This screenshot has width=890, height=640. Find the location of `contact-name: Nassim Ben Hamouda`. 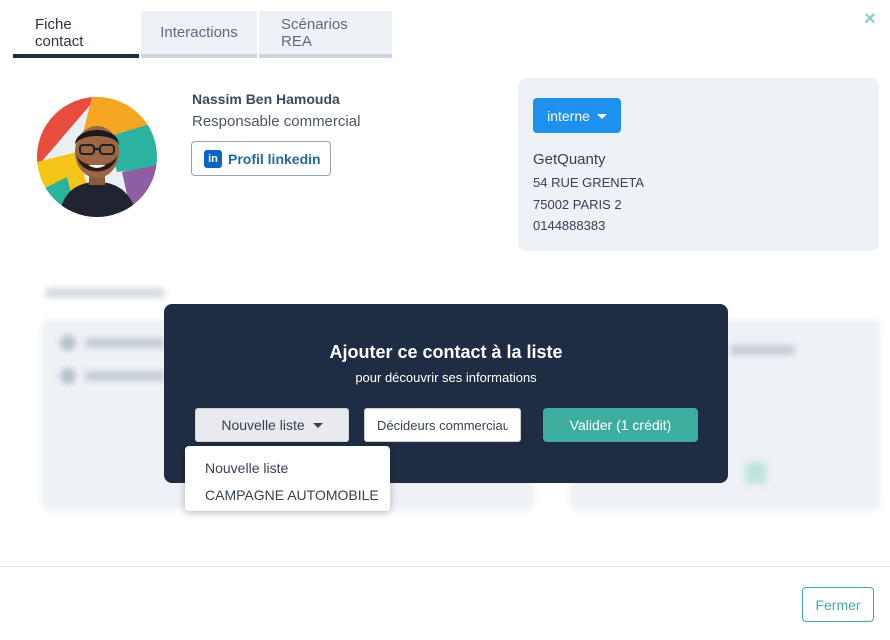

contact-name: Nassim Ben Hamouda is located at coordinates (266, 99).